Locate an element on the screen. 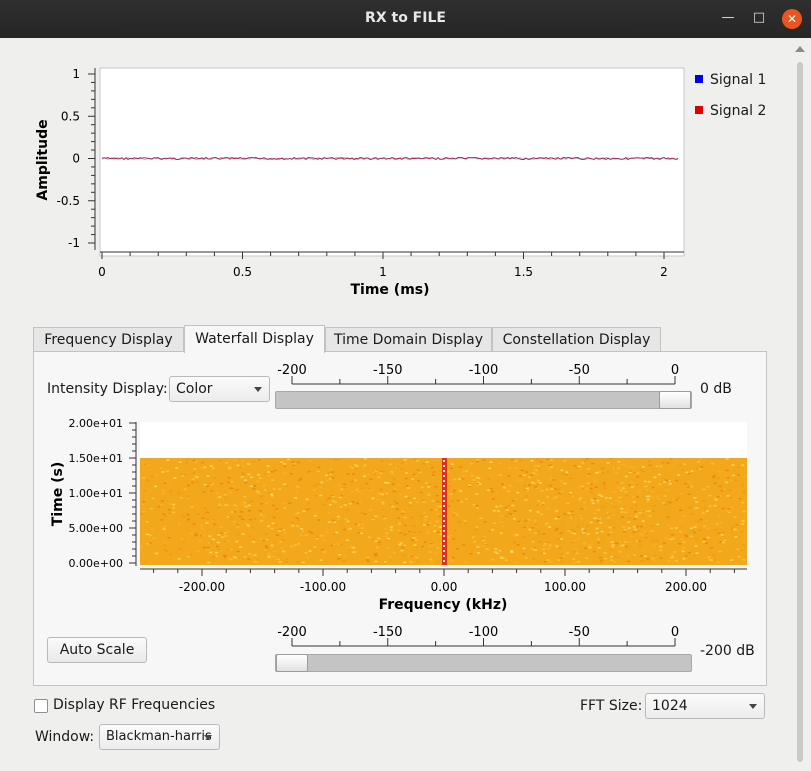 The width and height of the screenshot is (811, 771). chevron-down-icon is located at coordinates (208, 737).